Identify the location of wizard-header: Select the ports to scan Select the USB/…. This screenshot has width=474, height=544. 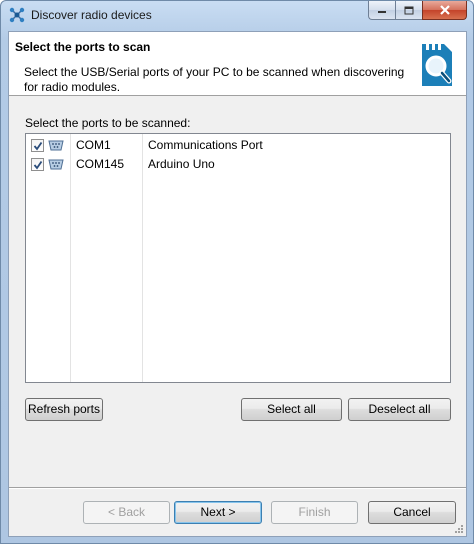
(237, 64).